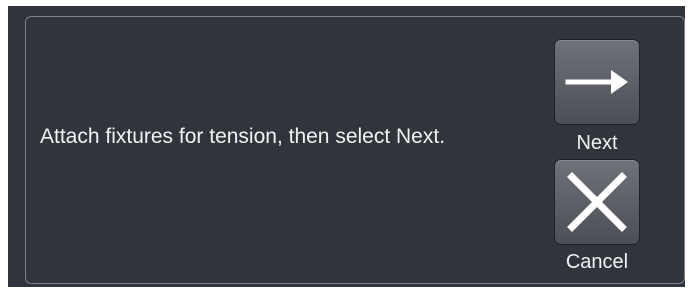 Image resolution: width=693 pixels, height=293 pixels. I want to click on next-button-label: Next, so click(597, 143).